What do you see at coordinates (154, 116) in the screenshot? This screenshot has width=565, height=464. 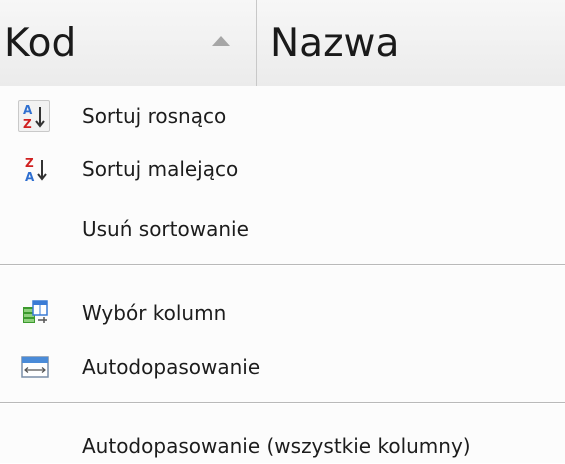 I see `menu-item-label: Sortuj rosnąco` at bounding box center [154, 116].